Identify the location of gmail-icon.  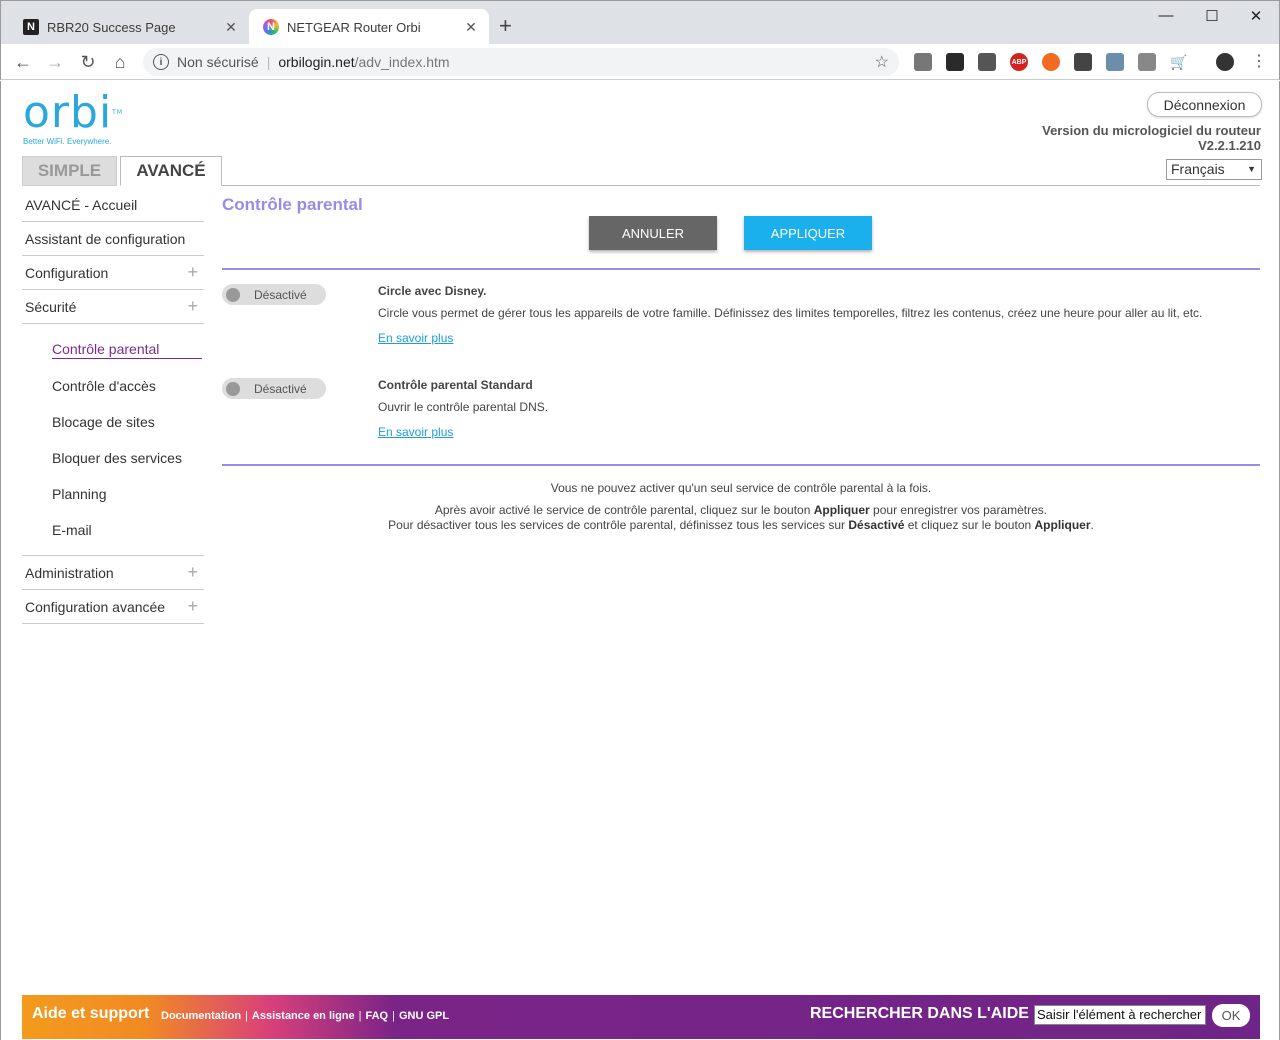
(1147, 62).